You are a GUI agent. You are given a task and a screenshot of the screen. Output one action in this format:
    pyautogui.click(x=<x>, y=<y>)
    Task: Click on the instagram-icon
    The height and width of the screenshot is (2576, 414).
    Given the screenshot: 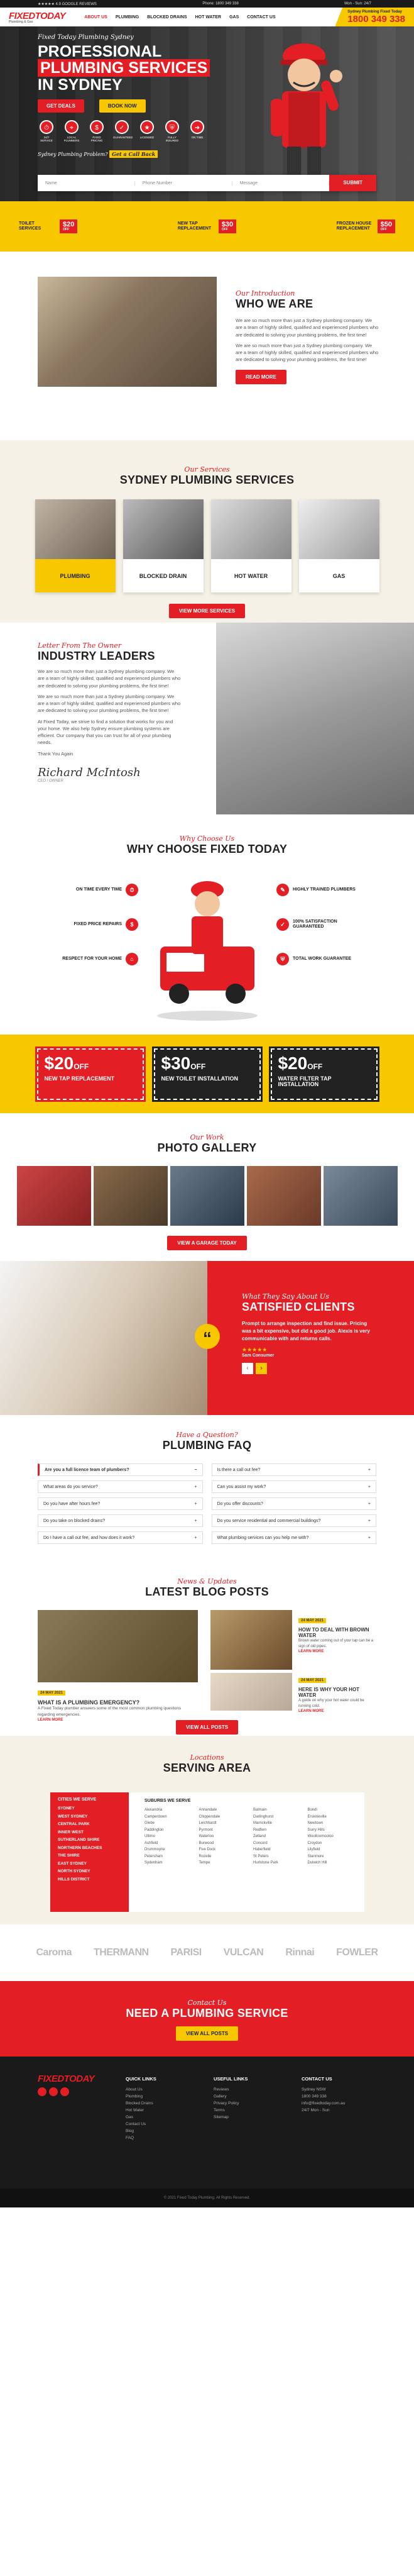 What is the action you would take?
    pyautogui.click(x=53, y=2091)
    